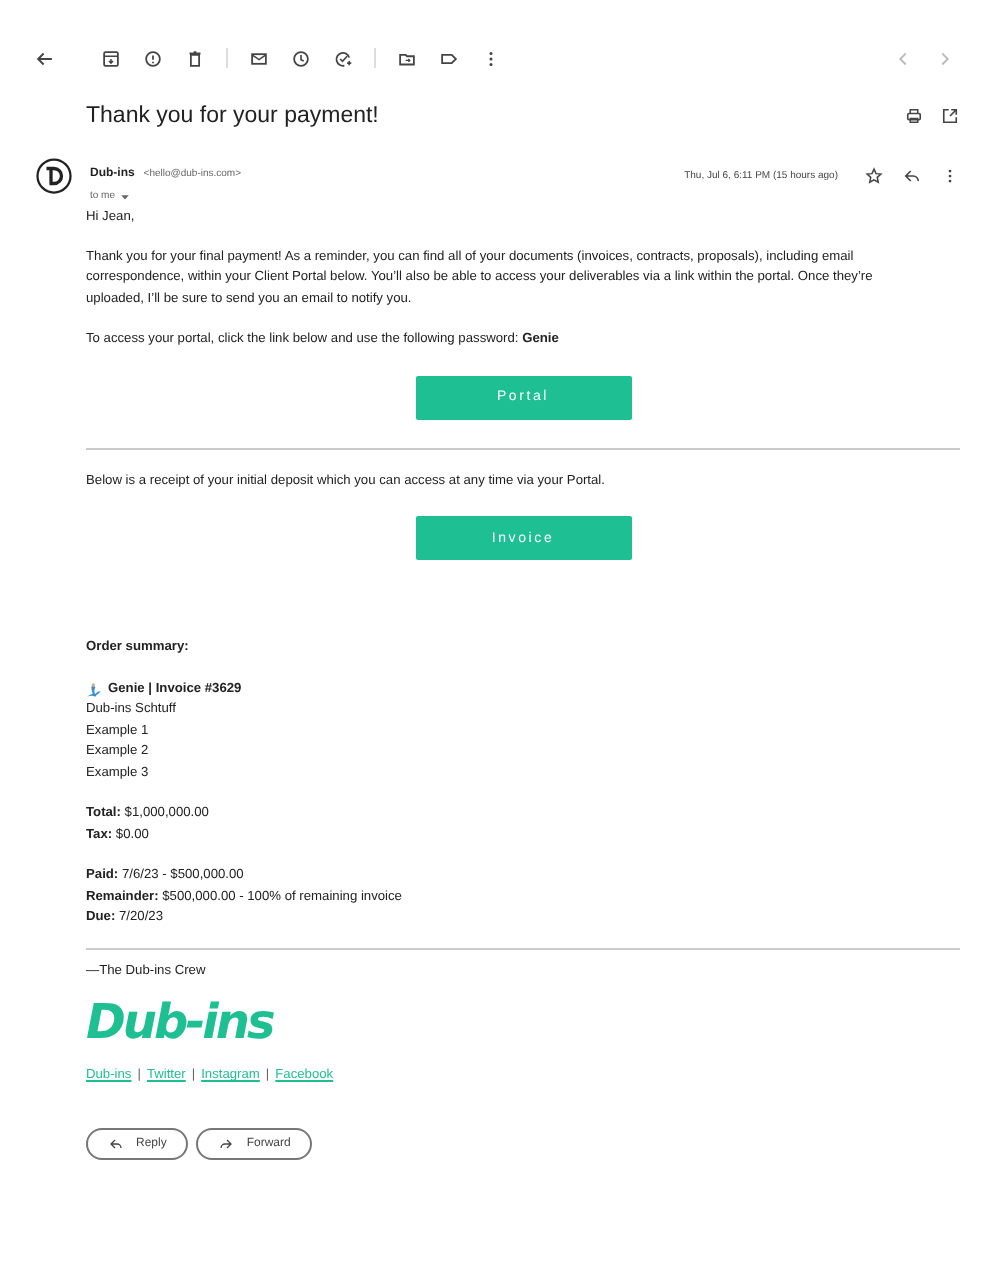 This screenshot has width=1000, height=1282. What do you see at coordinates (111, 58) in the screenshot?
I see `archive-icon` at bounding box center [111, 58].